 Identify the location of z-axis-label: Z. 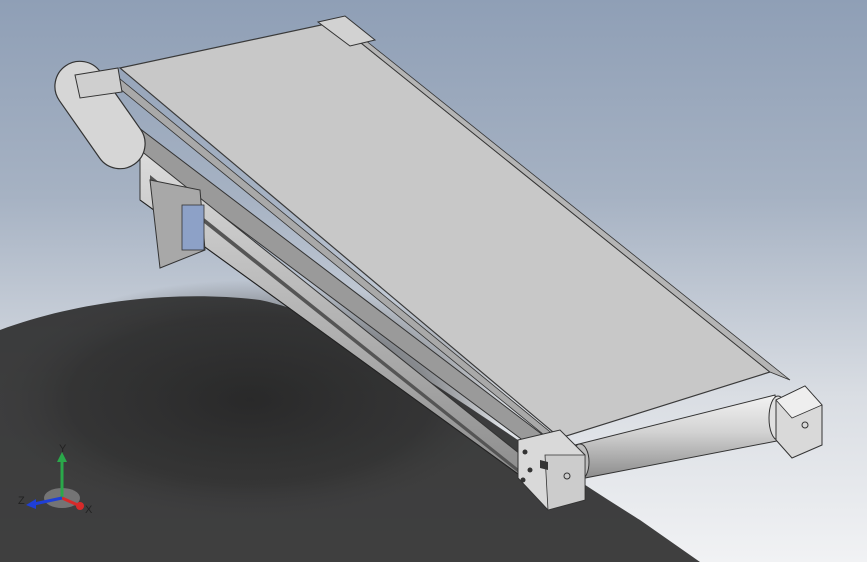
(21, 501).